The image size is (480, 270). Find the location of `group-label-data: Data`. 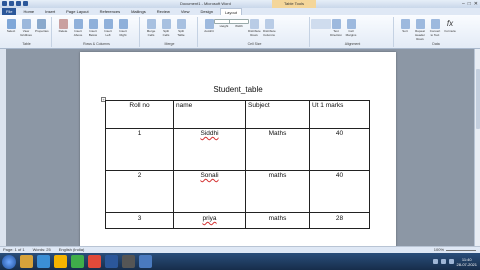

group-label-data: Data is located at coordinates (436, 44).